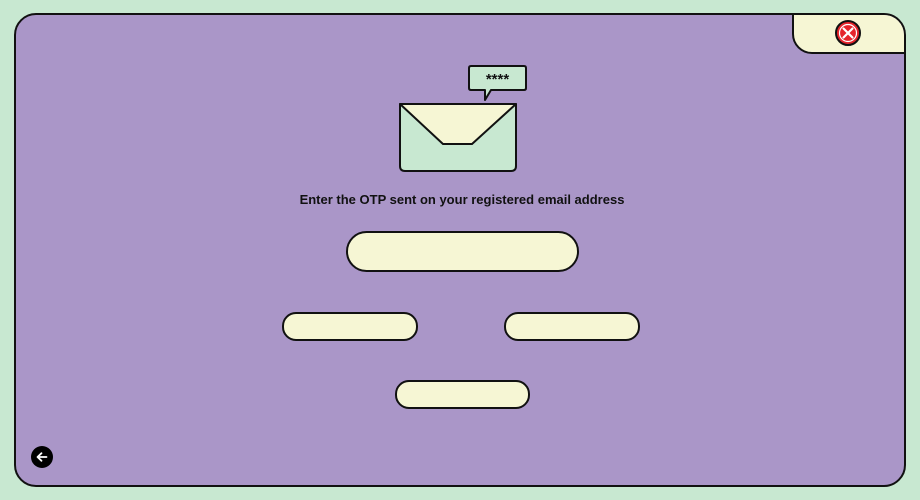 This screenshot has height=500, width=920. What do you see at coordinates (462, 394) in the screenshot?
I see `bottom-action-button` at bounding box center [462, 394].